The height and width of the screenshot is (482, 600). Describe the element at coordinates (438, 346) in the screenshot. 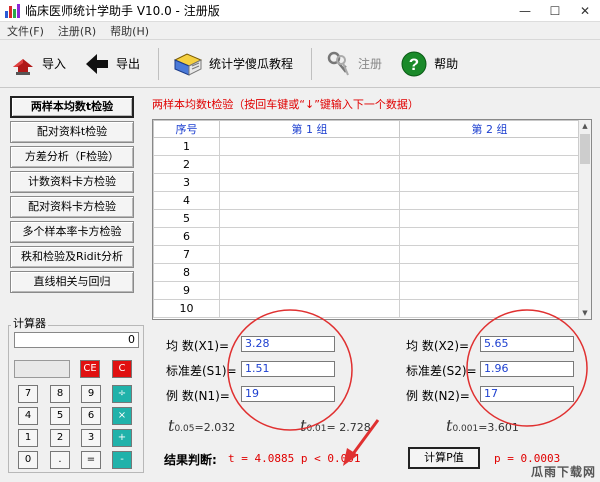

I see `mean2-label: 均 数(X2)=` at that location.